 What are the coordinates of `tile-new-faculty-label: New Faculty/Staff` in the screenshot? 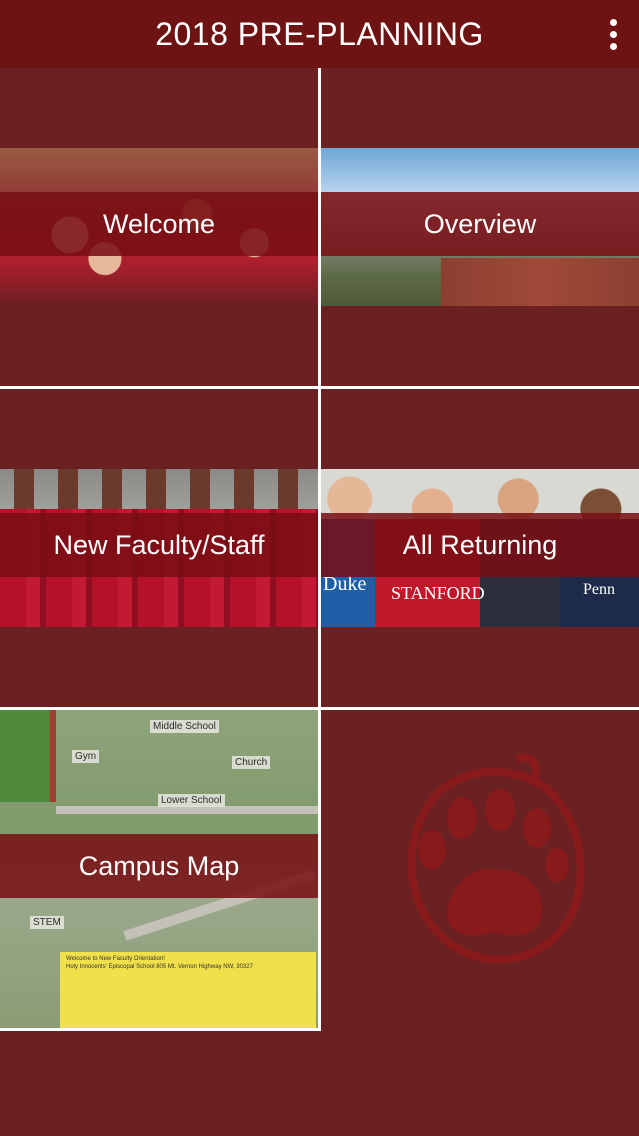 It's located at (159, 544).